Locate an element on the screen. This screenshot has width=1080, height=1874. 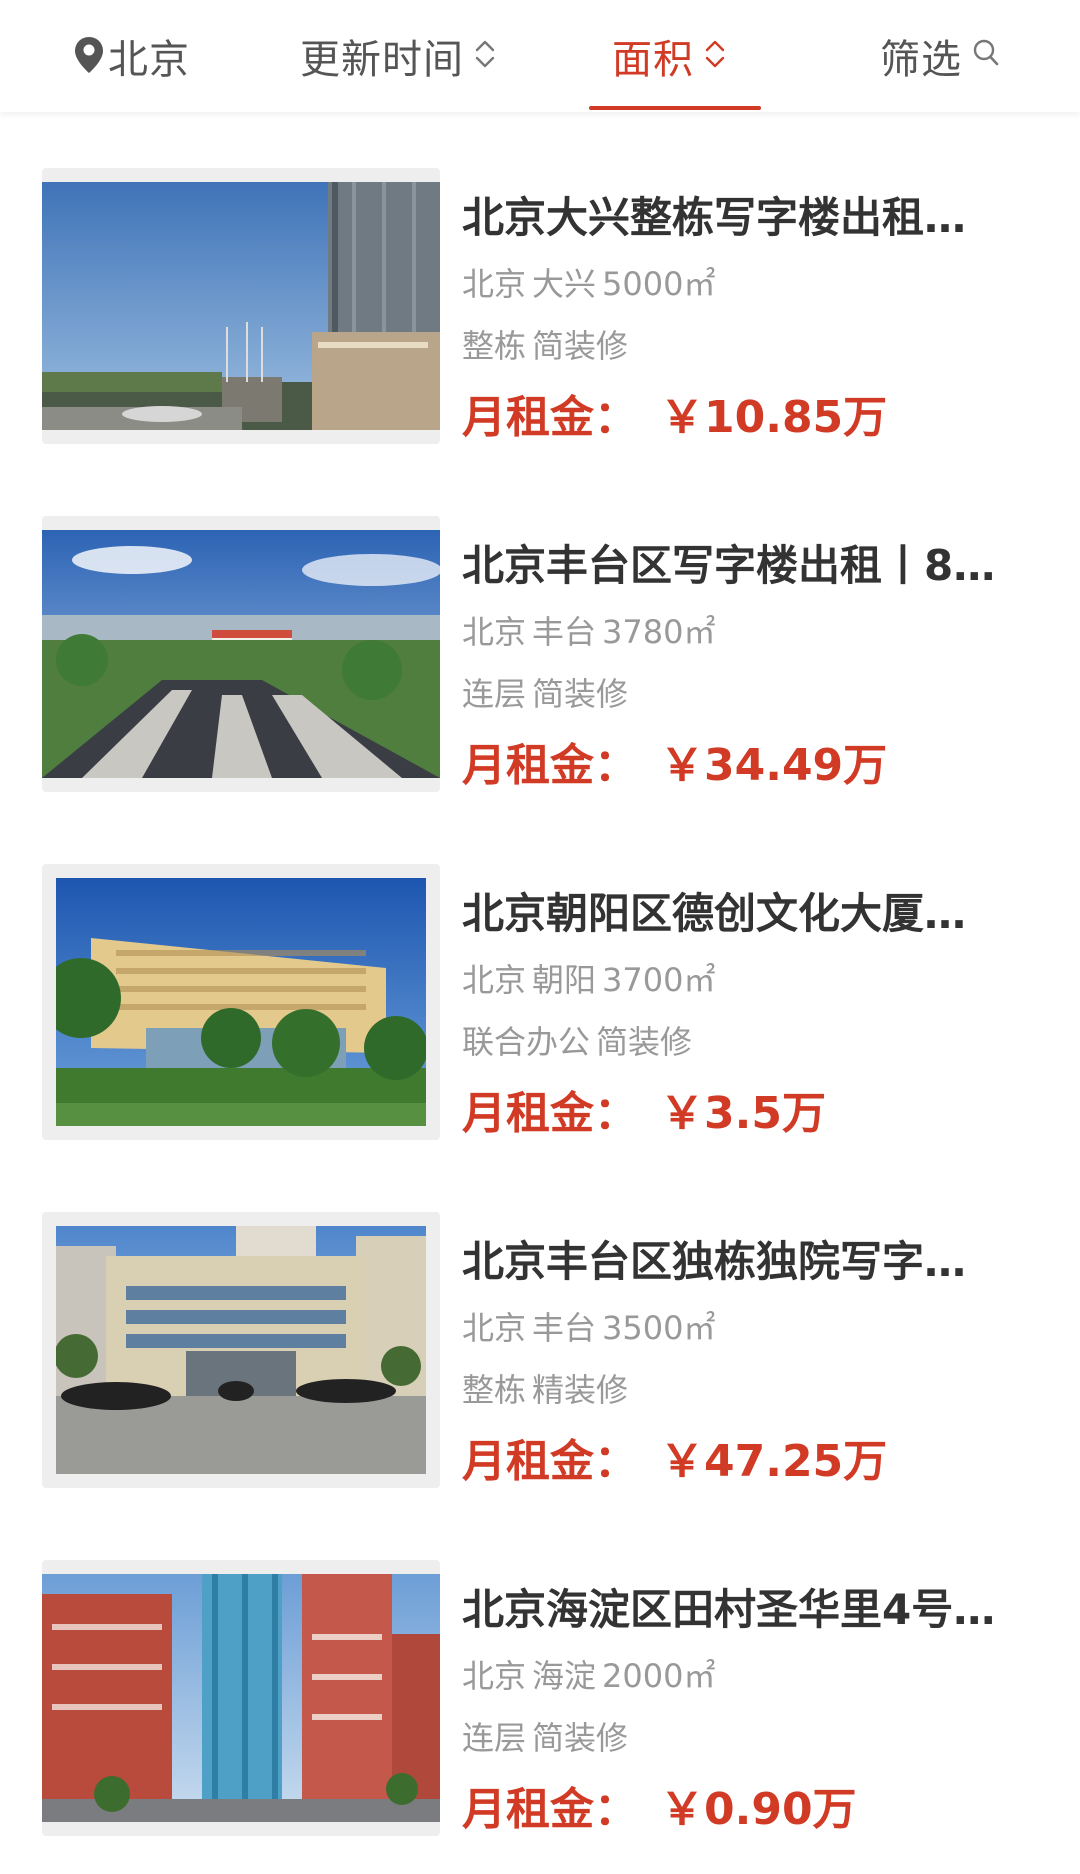
listing-area: 3780㎡ is located at coordinates (659, 632).